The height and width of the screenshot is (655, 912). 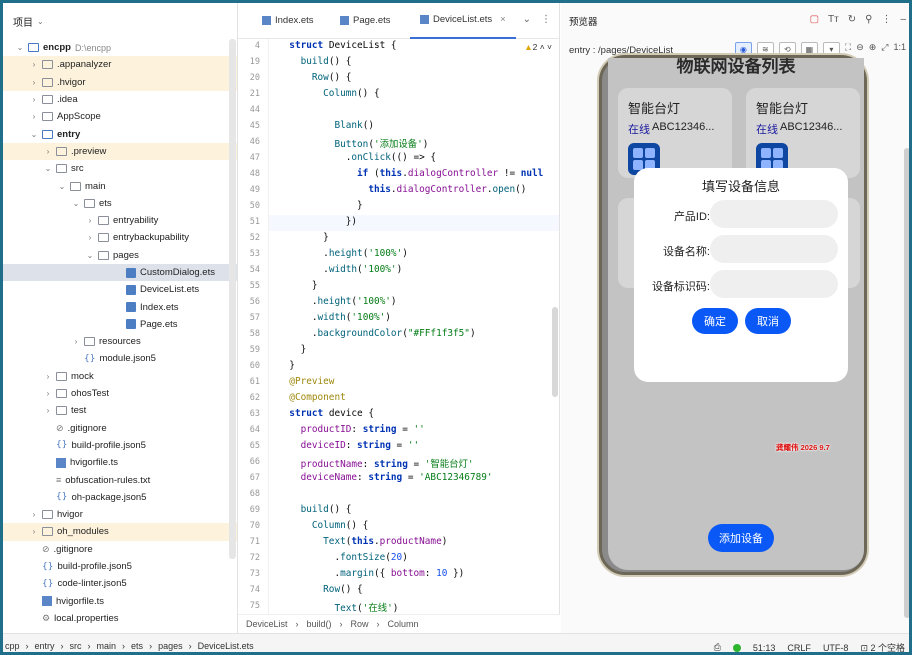 I want to click on device-name-input, so click(x=774, y=249).